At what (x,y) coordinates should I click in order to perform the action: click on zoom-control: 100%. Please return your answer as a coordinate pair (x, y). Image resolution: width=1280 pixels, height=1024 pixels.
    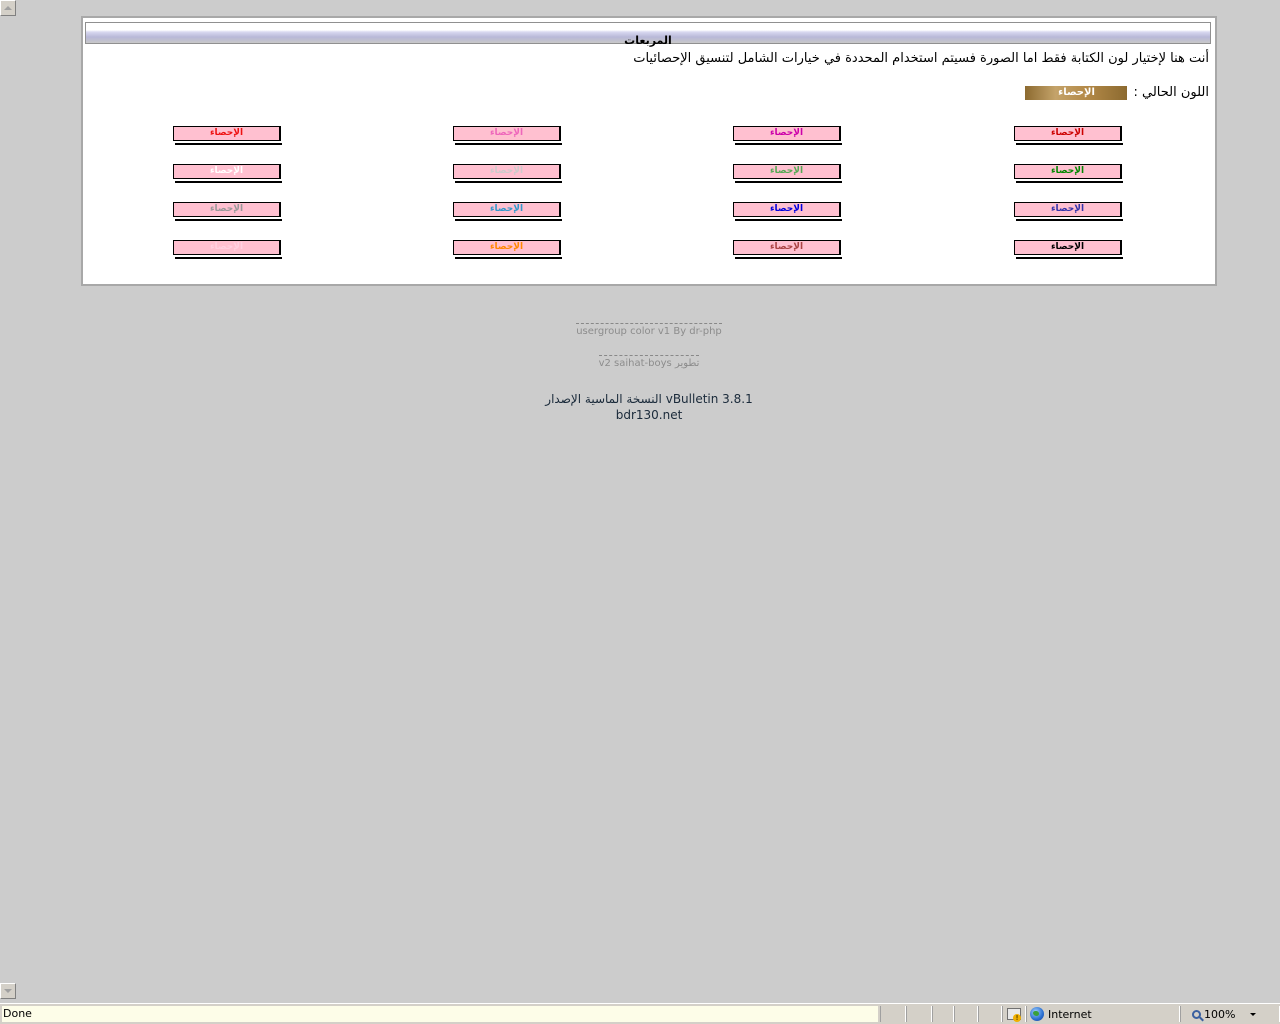
    Looking at the image, I should click on (1213, 1014).